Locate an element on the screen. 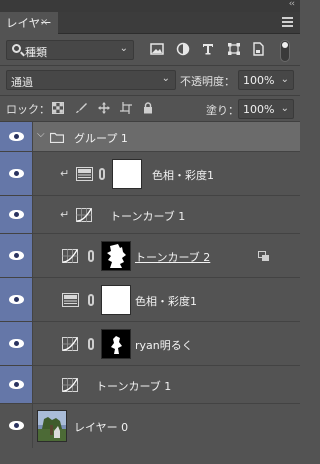  adjustment-filter-icon is located at coordinates (183, 49).